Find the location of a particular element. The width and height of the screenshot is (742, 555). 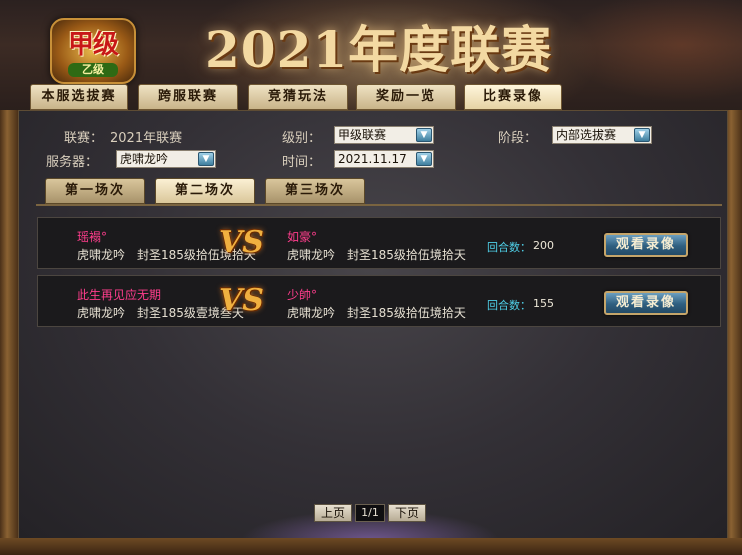

tab-match-replay: 比赛录像 is located at coordinates (513, 97).